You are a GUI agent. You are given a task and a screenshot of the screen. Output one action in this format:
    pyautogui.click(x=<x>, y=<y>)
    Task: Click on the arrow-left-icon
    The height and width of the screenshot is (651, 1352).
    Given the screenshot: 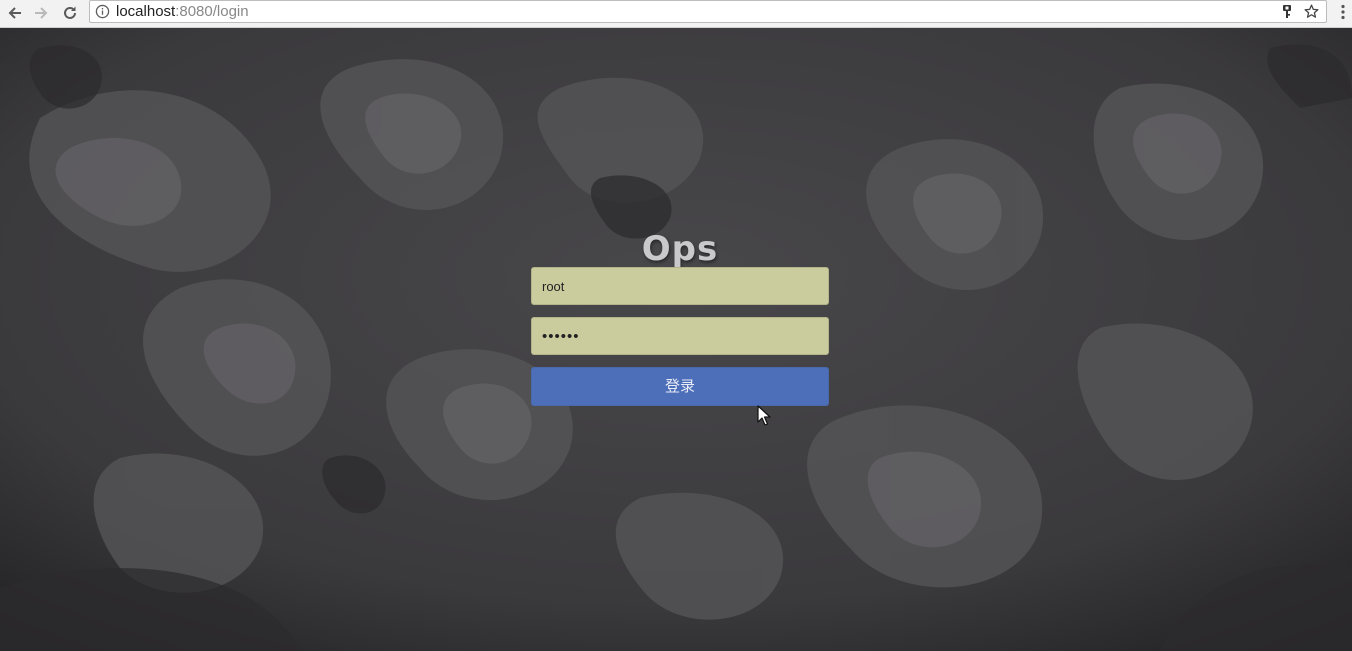 What is the action you would take?
    pyautogui.click(x=14, y=13)
    